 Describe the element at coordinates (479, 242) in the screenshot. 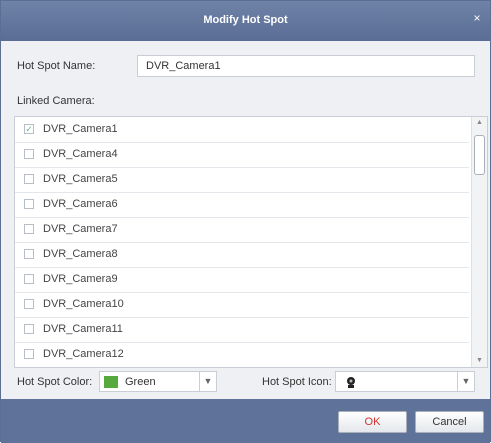

I see `list-scrollbar: ▲ ▼` at that location.